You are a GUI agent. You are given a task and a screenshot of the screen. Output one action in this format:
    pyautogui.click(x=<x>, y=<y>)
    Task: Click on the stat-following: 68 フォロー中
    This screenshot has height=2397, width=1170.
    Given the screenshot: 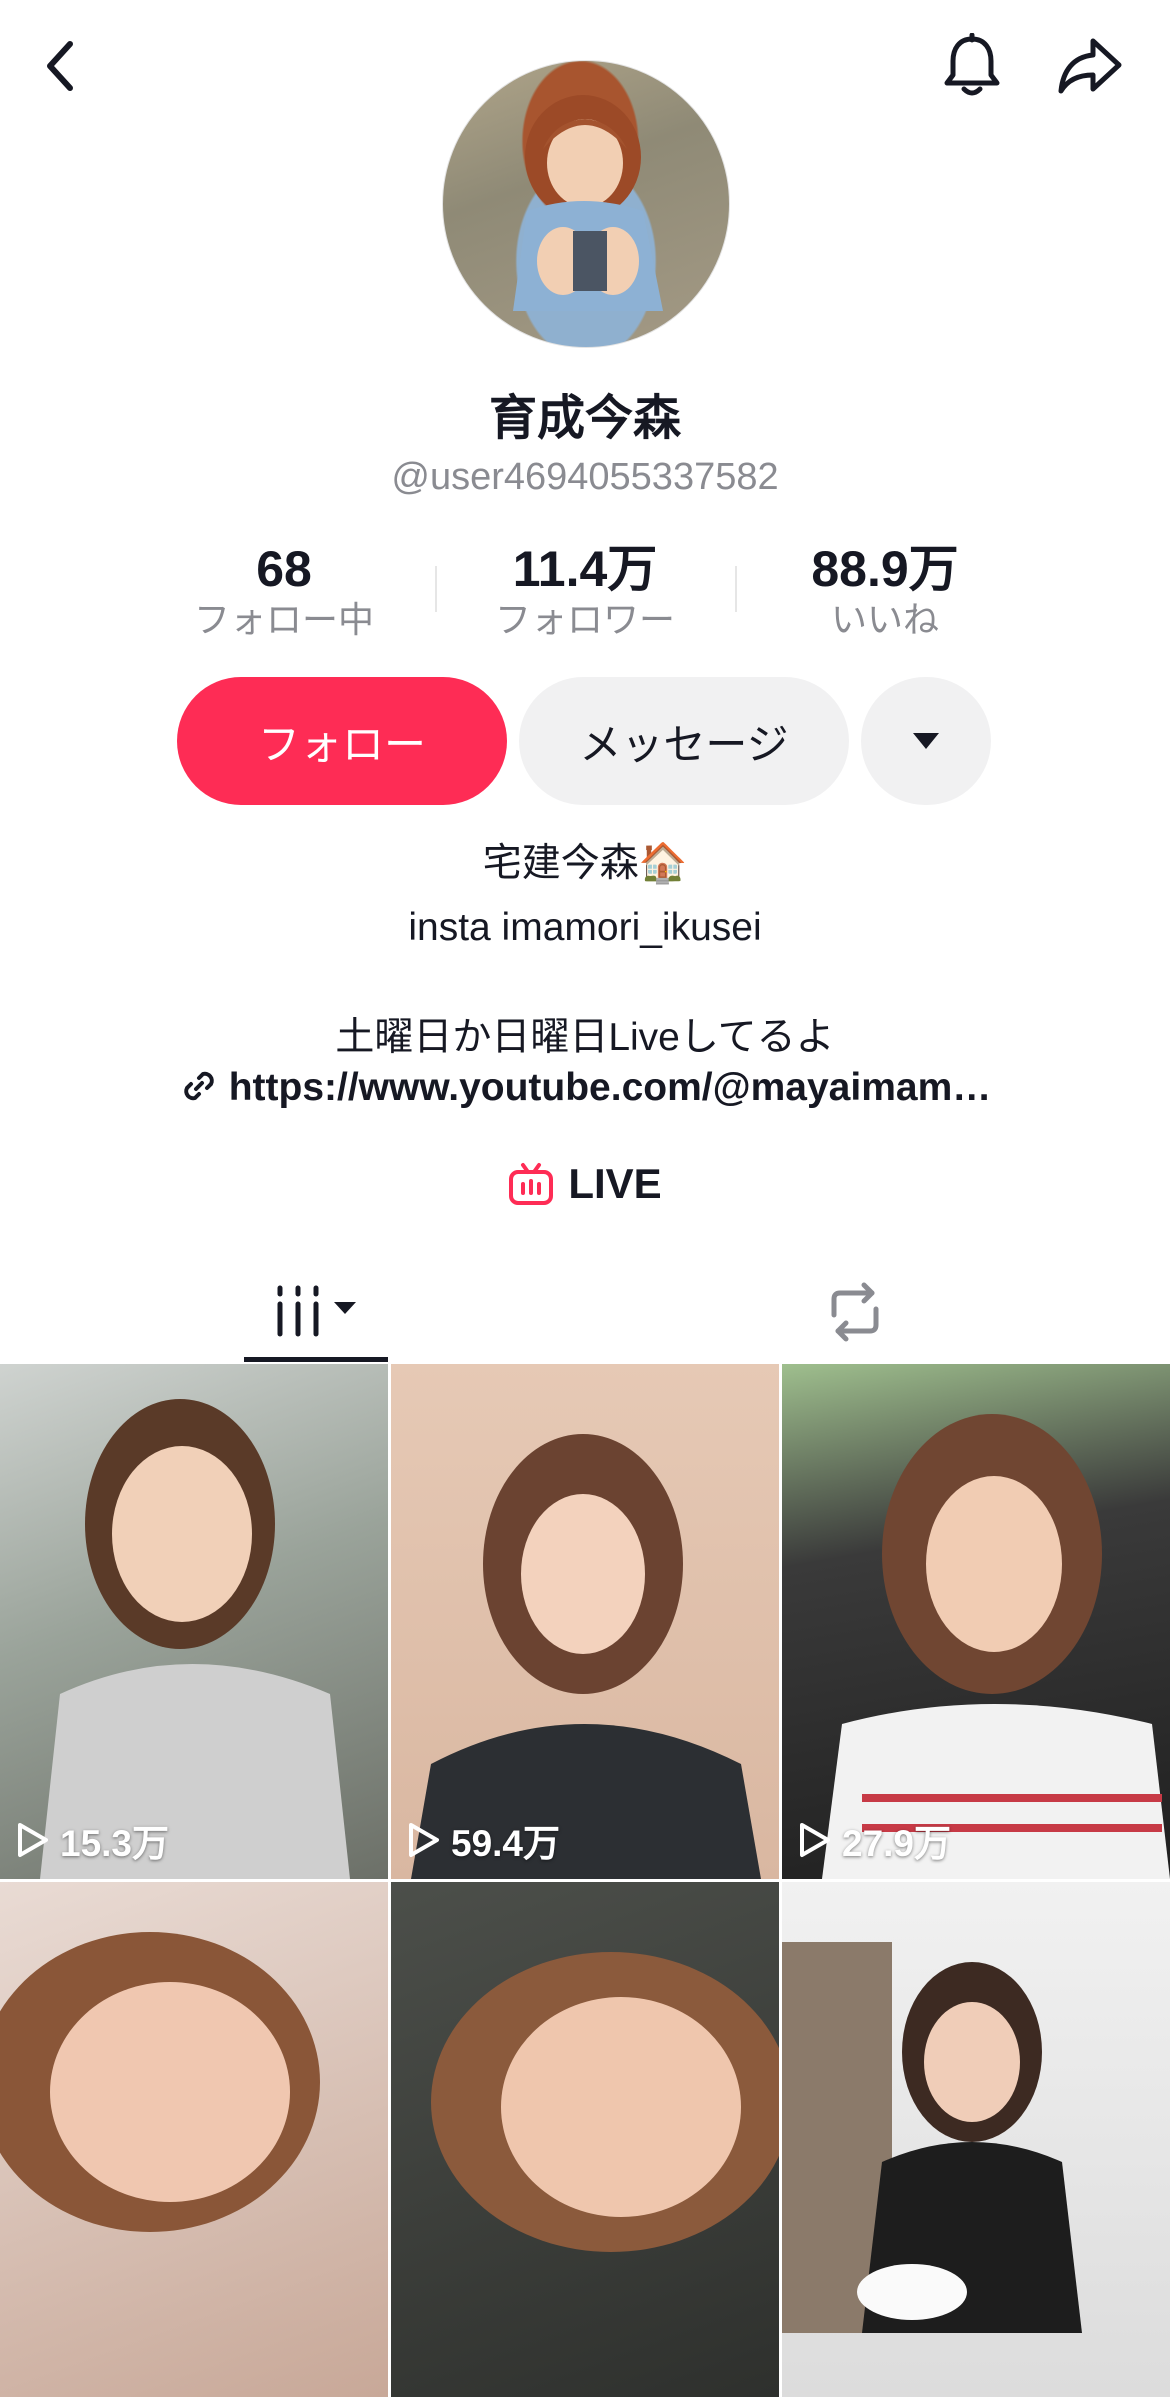 What is the action you would take?
    pyautogui.click(x=284, y=591)
    